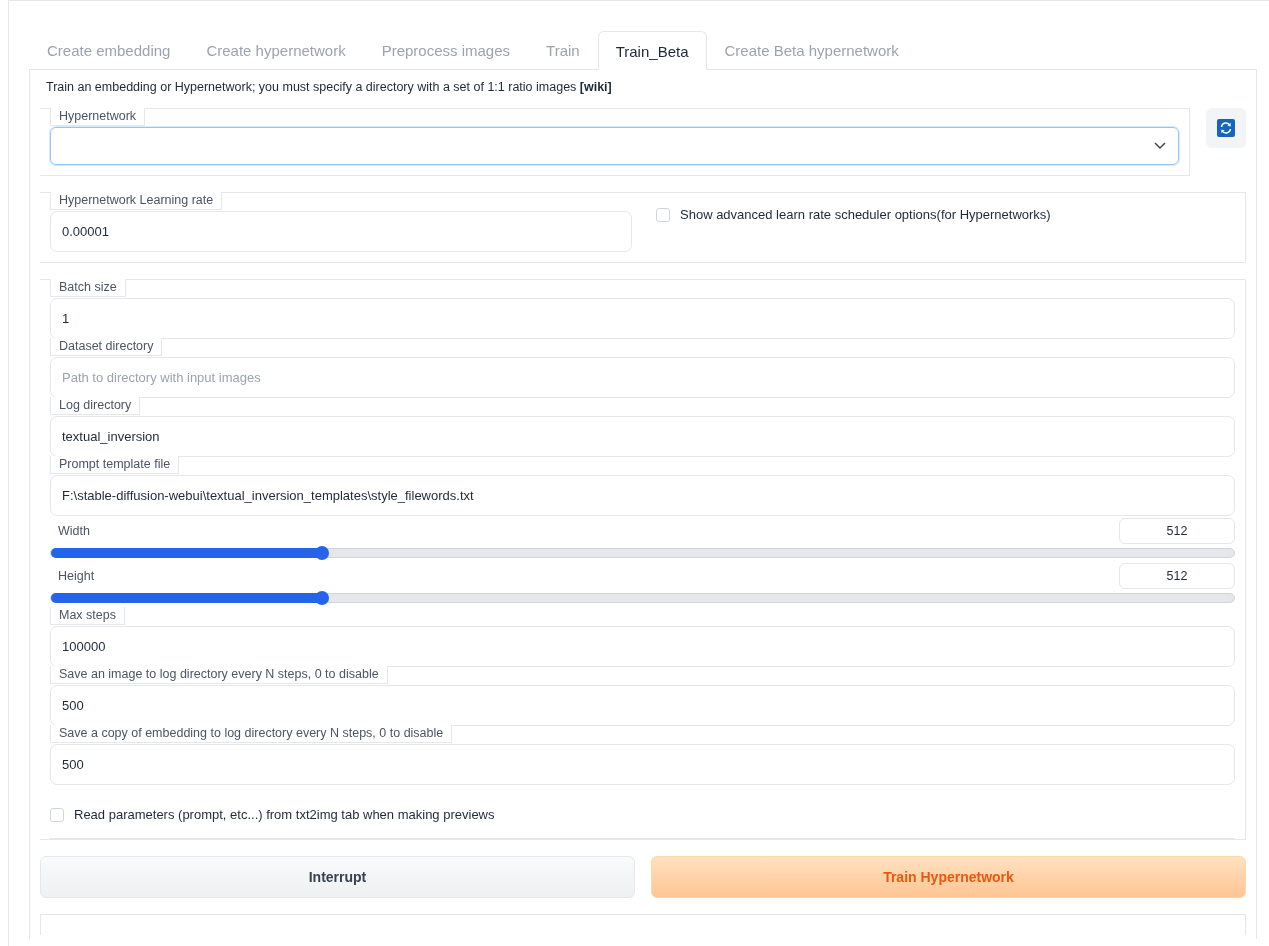  Describe the element at coordinates (106, 347) in the screenshot. I see `field-label: Dataset directory` at that location.